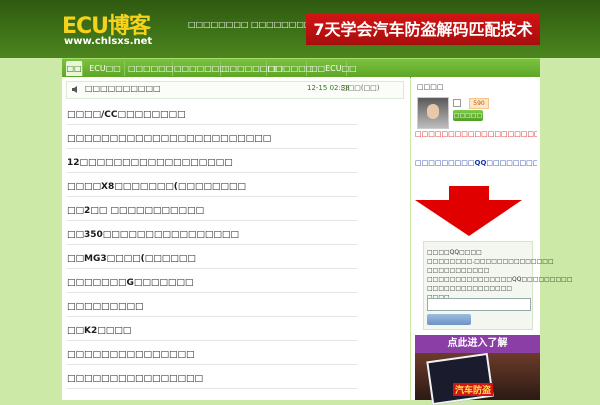  Describe the element at coordinates (131, 355) in the screenshot. I see `post-title-link: □□□□□□□□□□□□□□□` at that location.